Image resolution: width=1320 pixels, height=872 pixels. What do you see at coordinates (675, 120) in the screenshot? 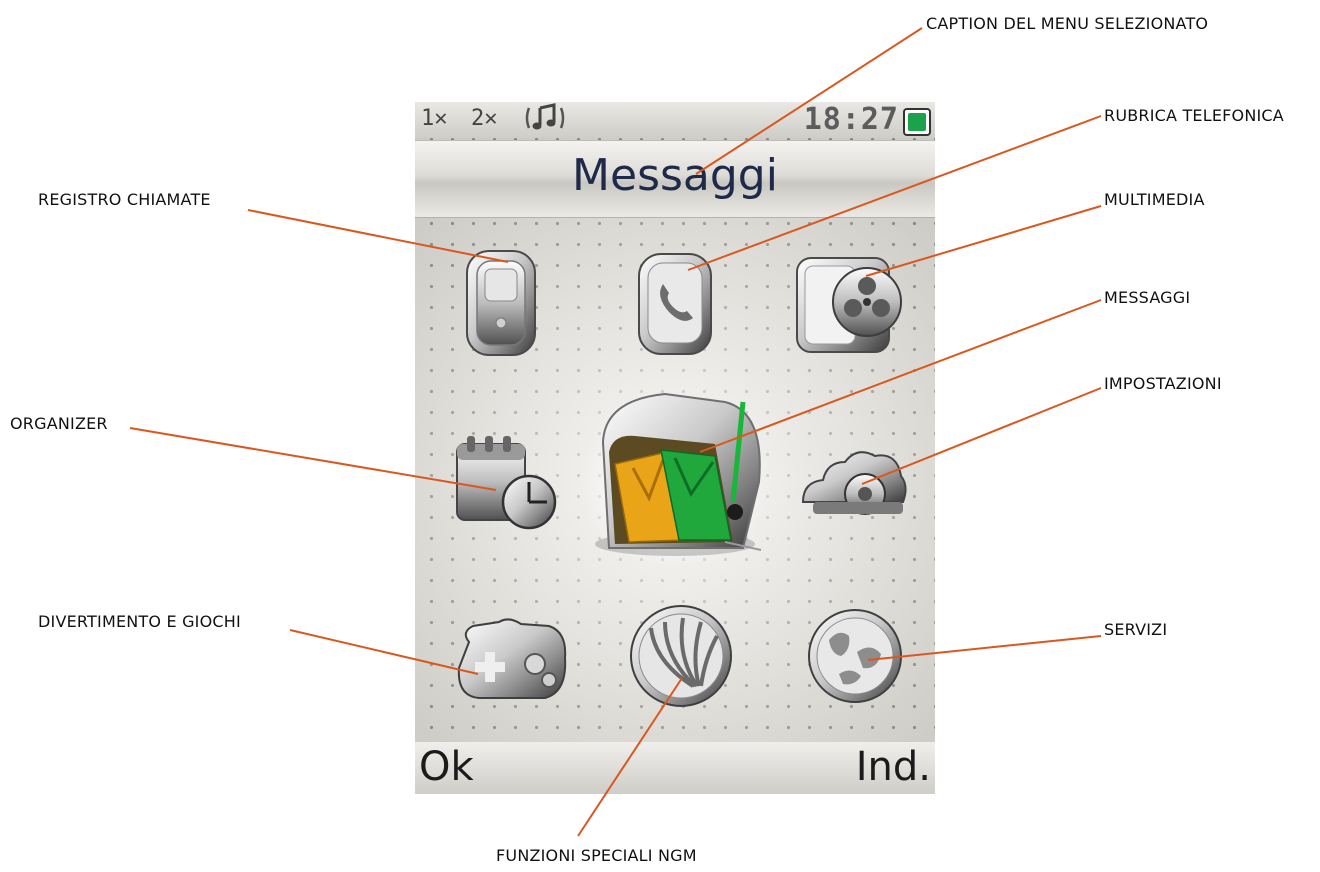
I see `status-bar: 1✕ 2✕ 18:27` at bounding box center [675, 120].